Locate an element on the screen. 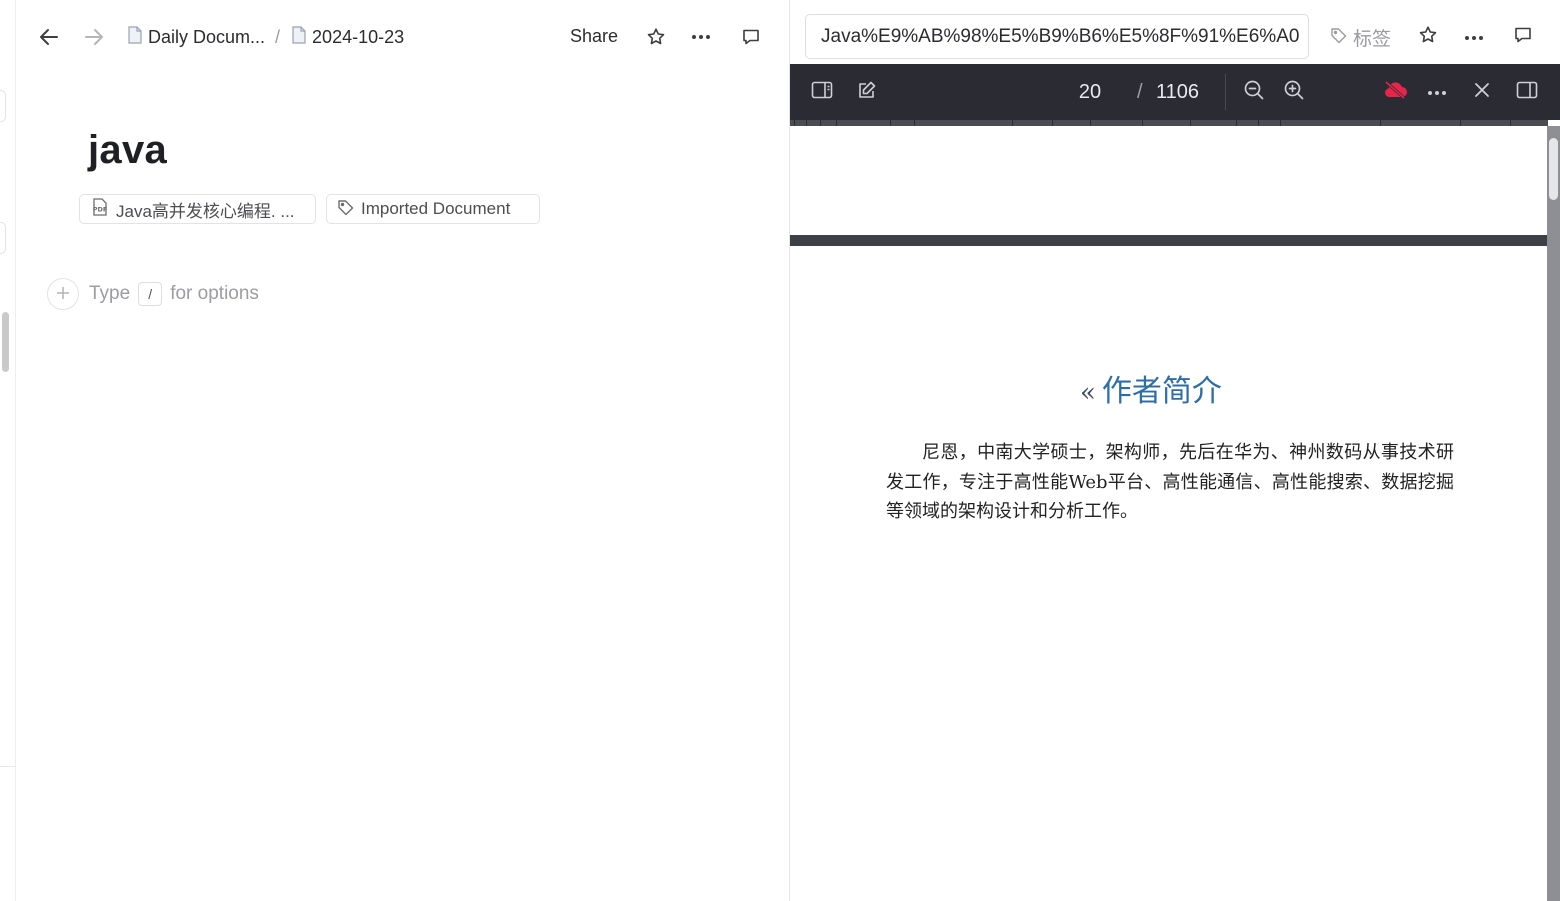 The height and width of the screenshot is (901, 1560). forward-button is located at coordinates (94, 37).